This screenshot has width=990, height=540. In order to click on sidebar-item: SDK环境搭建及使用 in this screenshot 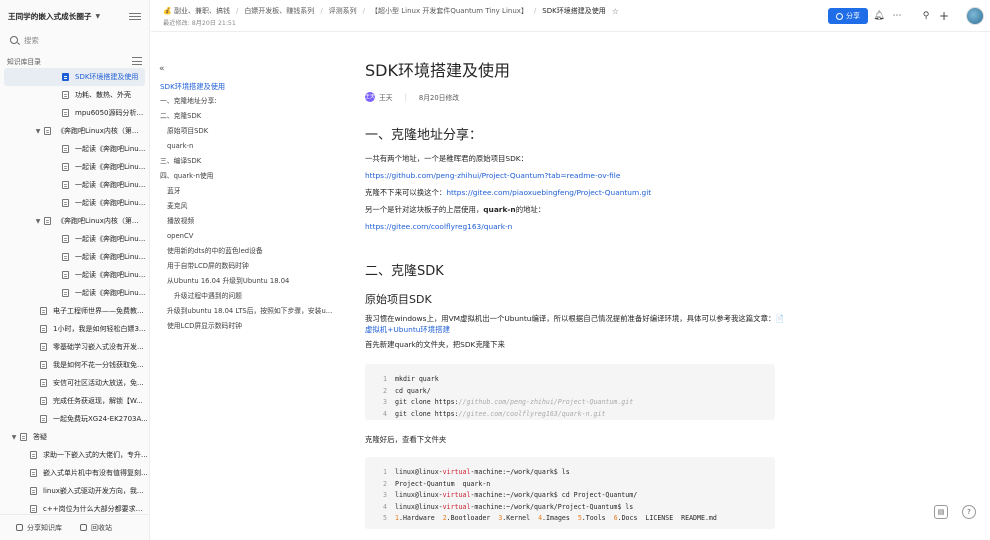, I will do `click(74, 77)`.